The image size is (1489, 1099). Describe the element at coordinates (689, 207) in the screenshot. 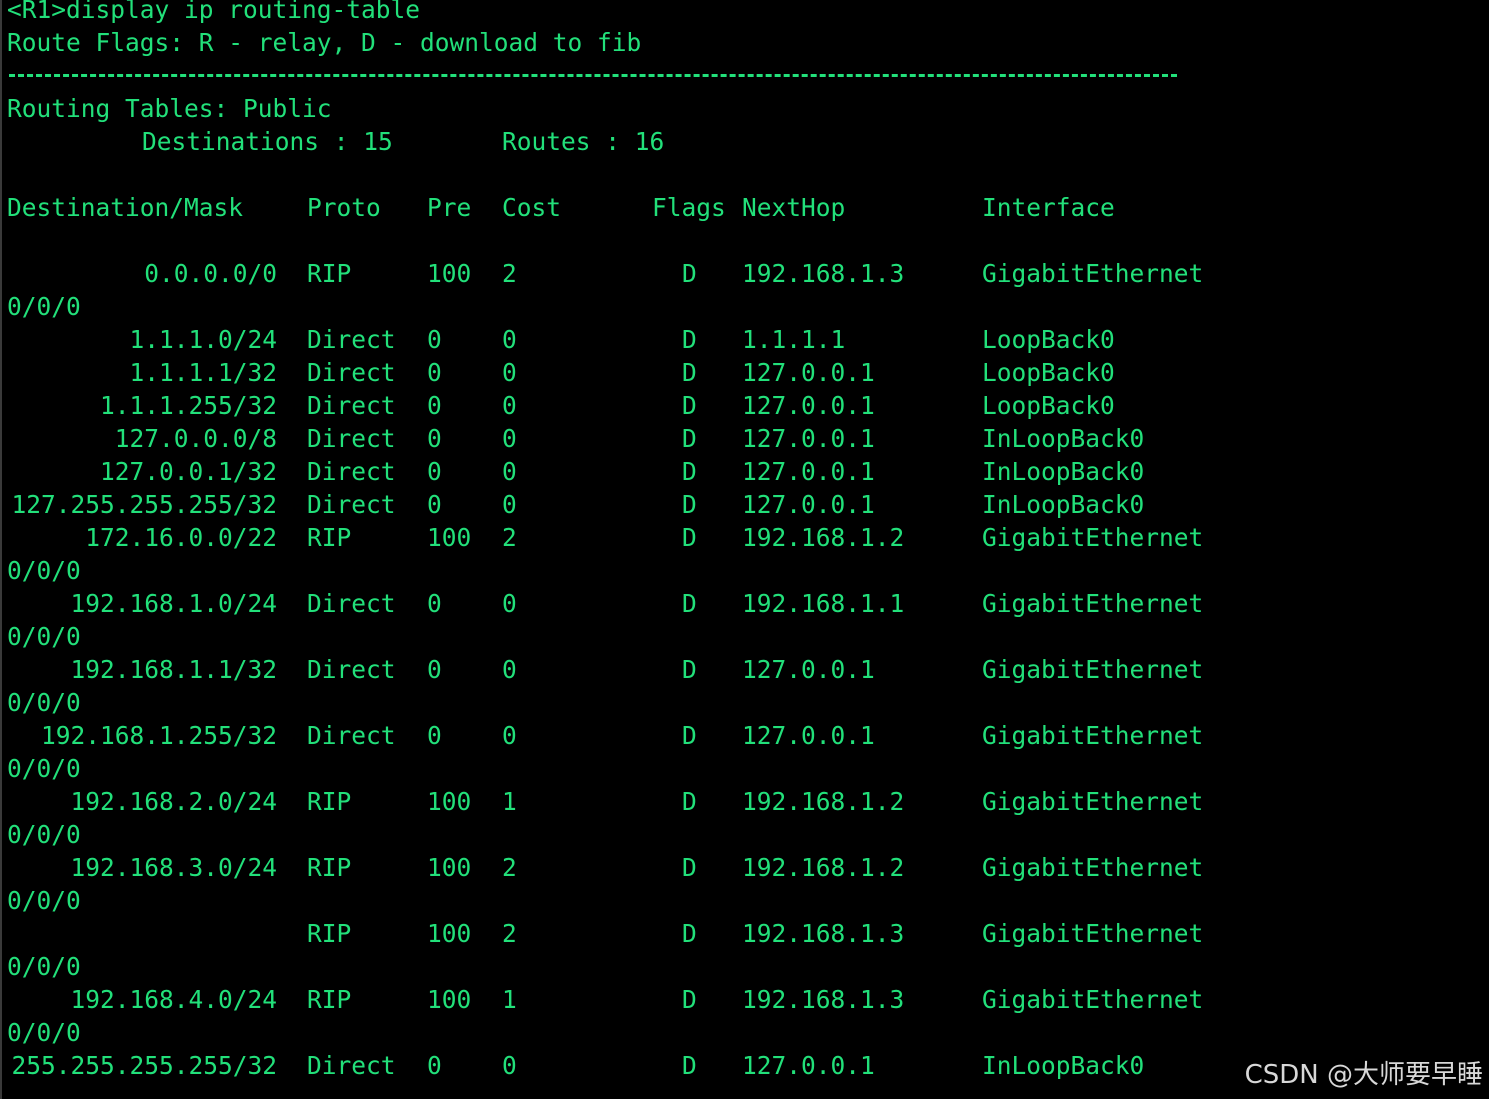

I see `header-flags: Flags` at that location.